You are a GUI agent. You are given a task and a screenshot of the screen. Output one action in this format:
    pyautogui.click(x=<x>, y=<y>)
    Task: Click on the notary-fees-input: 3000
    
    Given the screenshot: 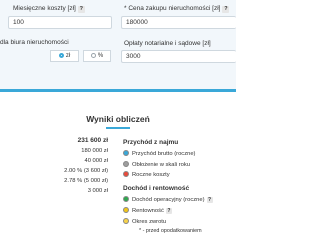 What is the action you would take?
    pyautogui.click(x=178, y=56)
    